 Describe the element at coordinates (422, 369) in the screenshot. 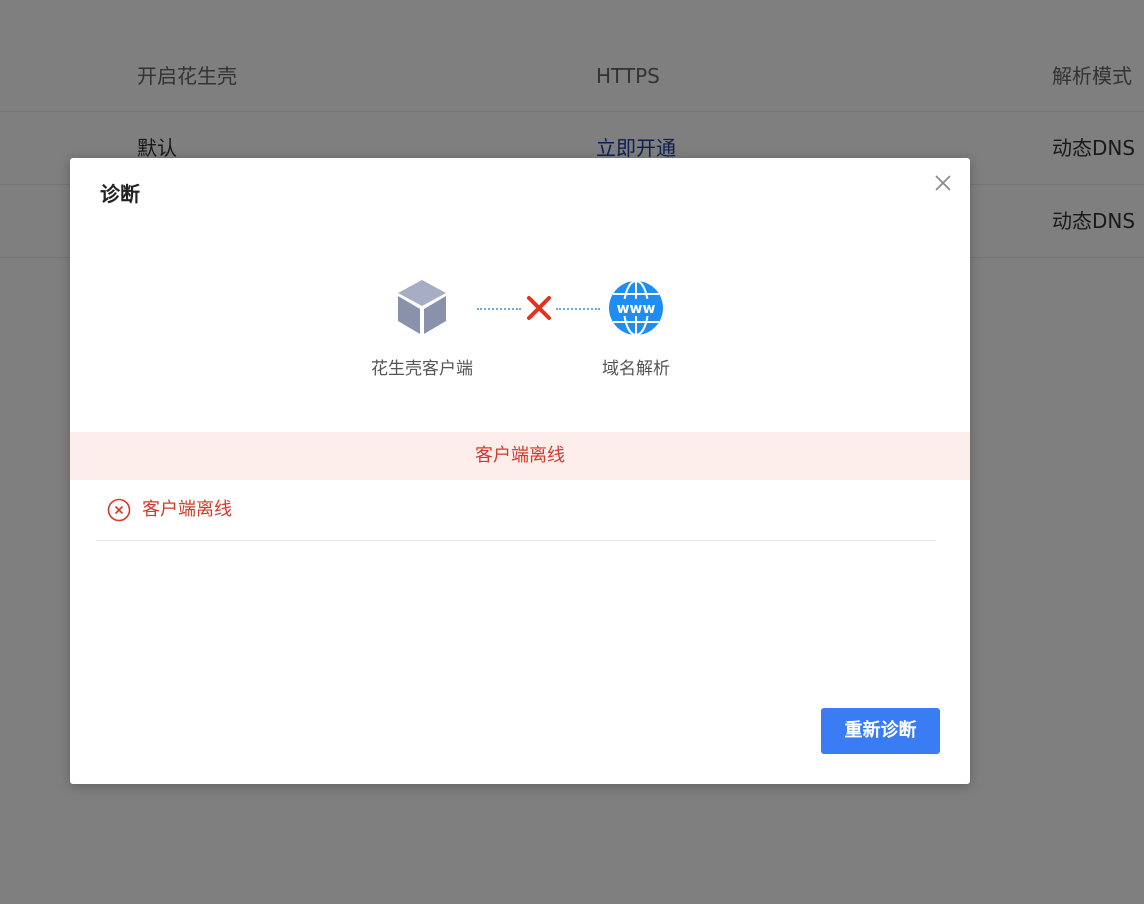

I see `client-label: 花生壳客户端` at that location.